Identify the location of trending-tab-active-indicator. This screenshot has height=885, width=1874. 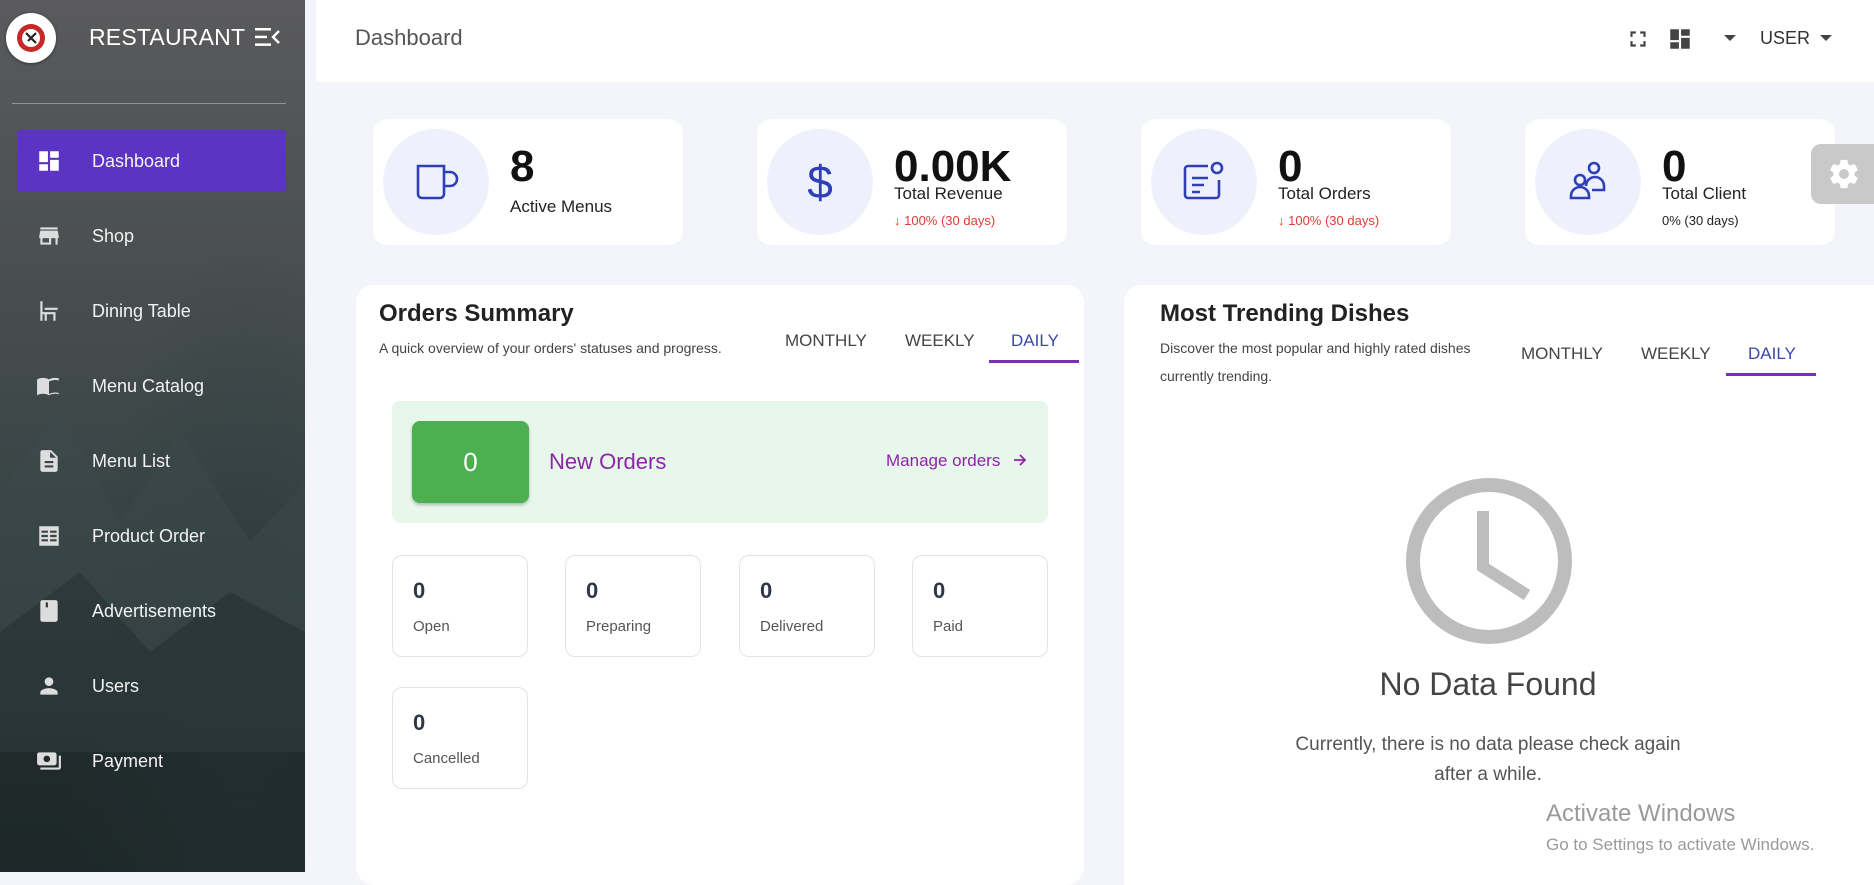
(1771, 374).